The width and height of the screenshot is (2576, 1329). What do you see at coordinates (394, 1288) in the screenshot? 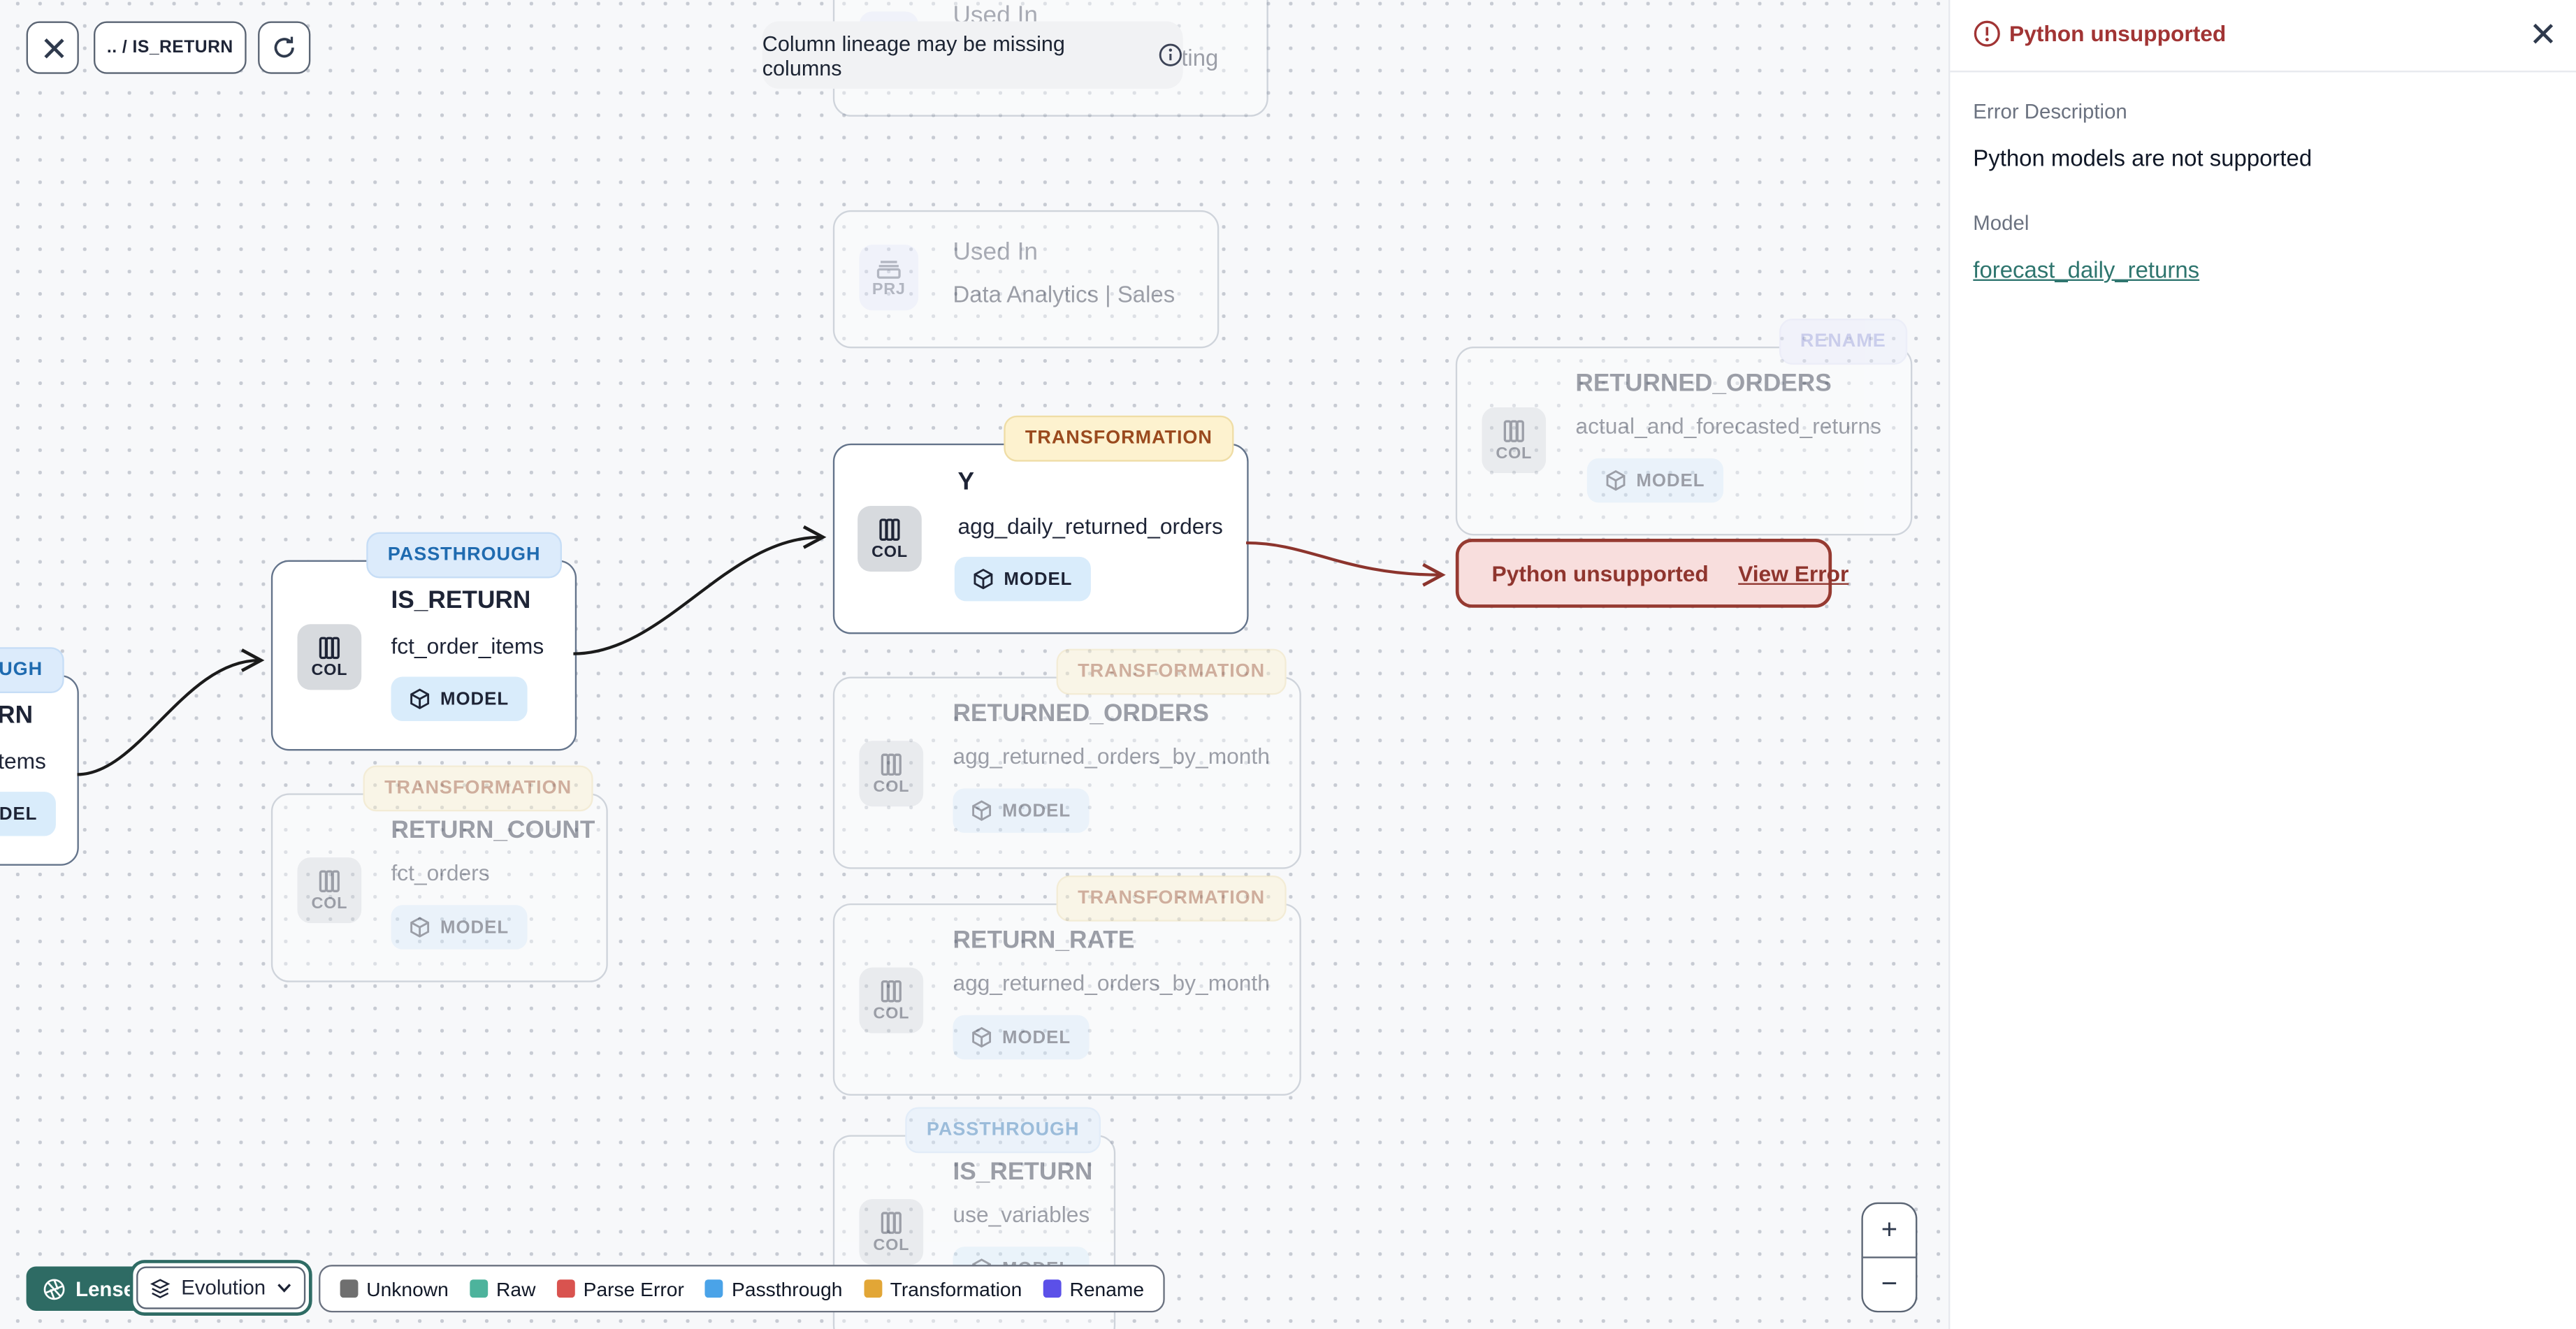
I see `legend-item-unknown: Unknown` at bounding box center [394, 1288].